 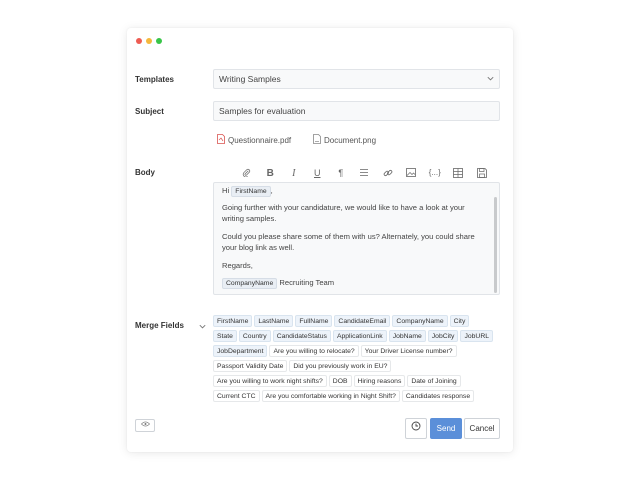 I want to click on list-icon, so click(x=365, y=174).